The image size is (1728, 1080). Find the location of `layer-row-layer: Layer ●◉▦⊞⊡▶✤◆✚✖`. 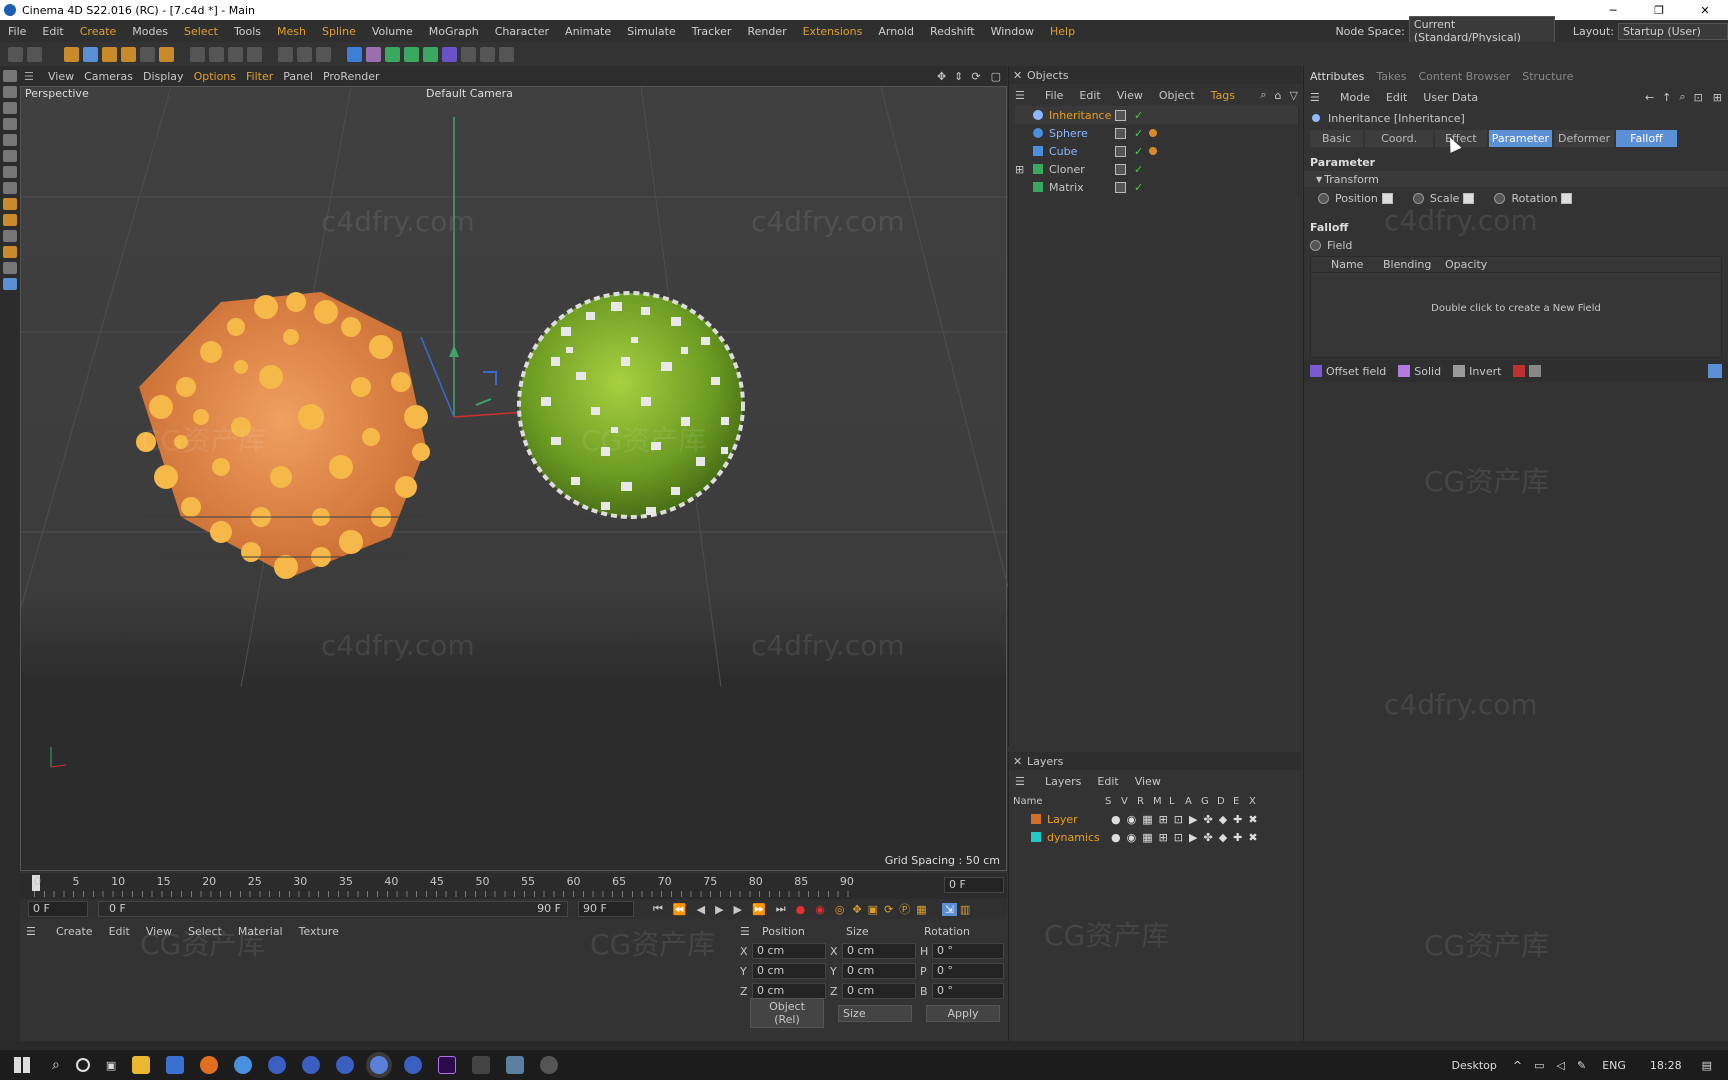

layer-row-layer: Layer ●◉▦⊞⊡▶✤◆✚✖ is located at coordinates (1155, 819).